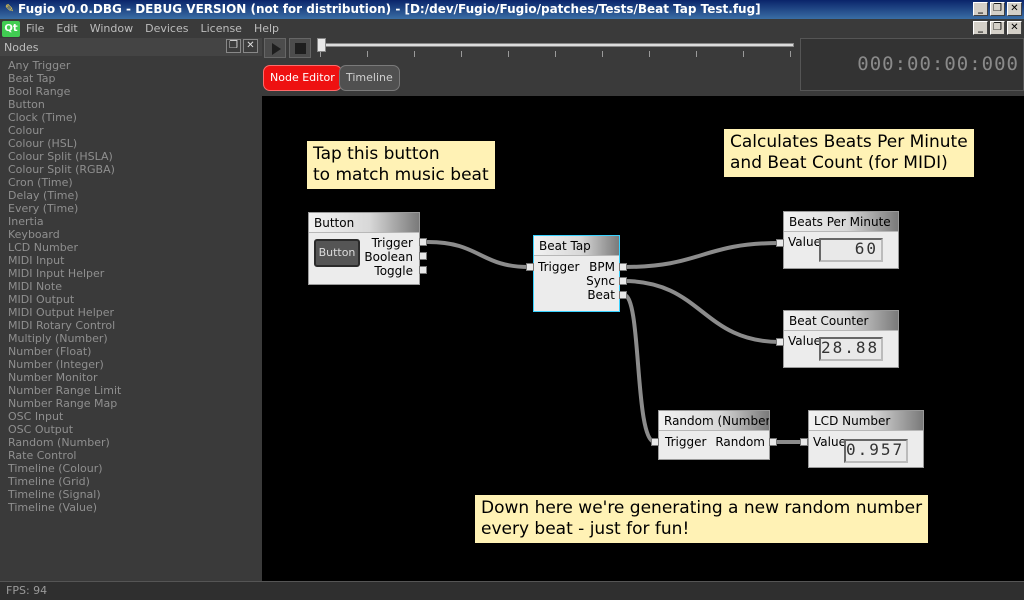 The height and width of the screenshot is (600, 1024). What do you see at coordinates (369, 78) in the screenshot?
I see `timeline-button: Timeline` at bounding box center [369, 78].